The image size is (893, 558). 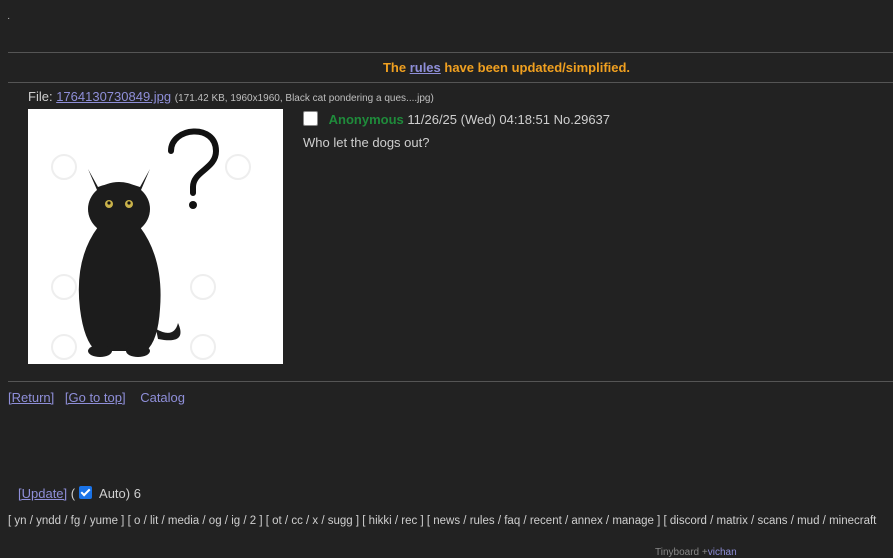 What do you see at coordinates (310, 118) in the screenshot?
I see `post-select-checkbox` at bounding box center [310, 118].